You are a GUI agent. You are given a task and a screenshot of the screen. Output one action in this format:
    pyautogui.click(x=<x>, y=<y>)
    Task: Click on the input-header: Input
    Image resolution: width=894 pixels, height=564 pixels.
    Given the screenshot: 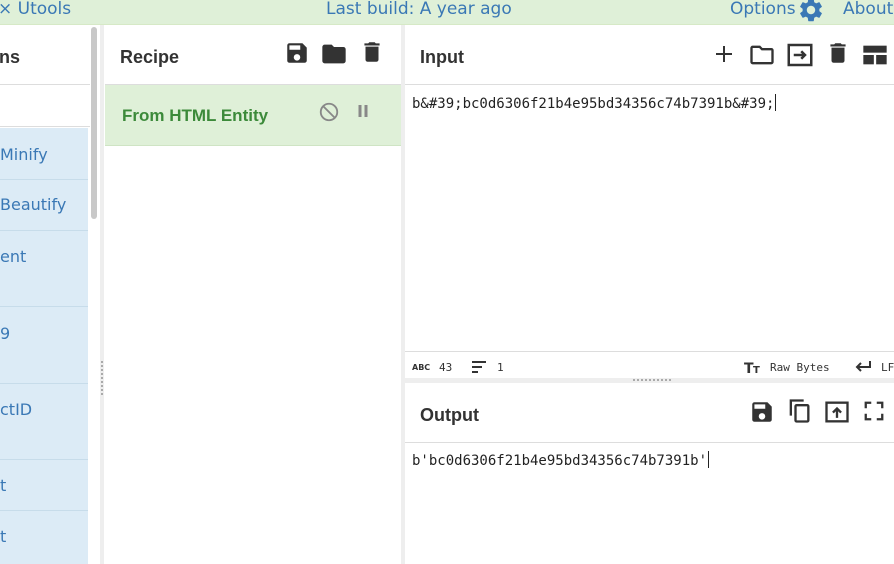 What is the action you would take?
    pyautogui.click(x=649, y=55)
    